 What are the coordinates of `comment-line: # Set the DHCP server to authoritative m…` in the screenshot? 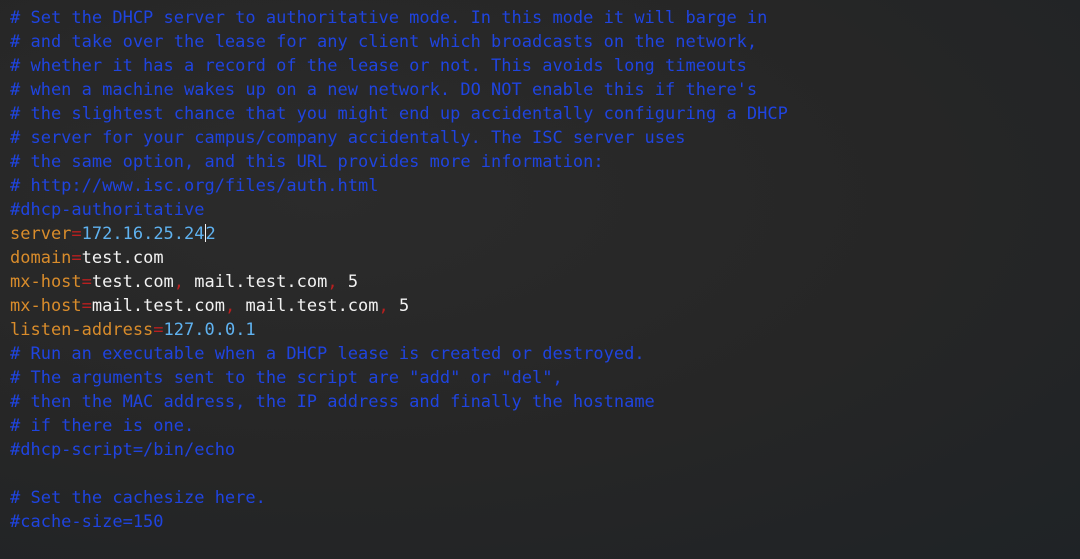 It's located at (389, 18).